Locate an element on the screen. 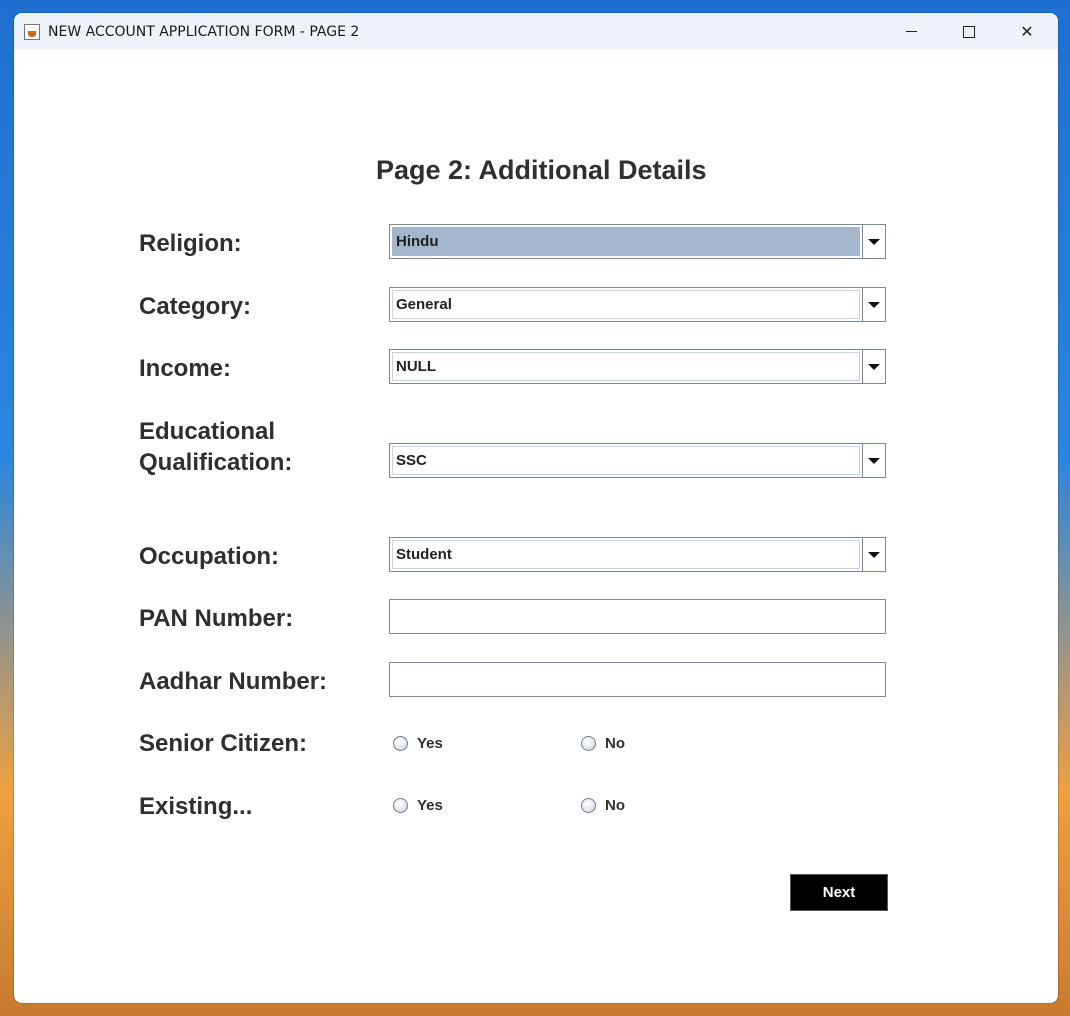 The image size is (1070, 1016). occupation-value: Student is located at coordinates (626, 554).